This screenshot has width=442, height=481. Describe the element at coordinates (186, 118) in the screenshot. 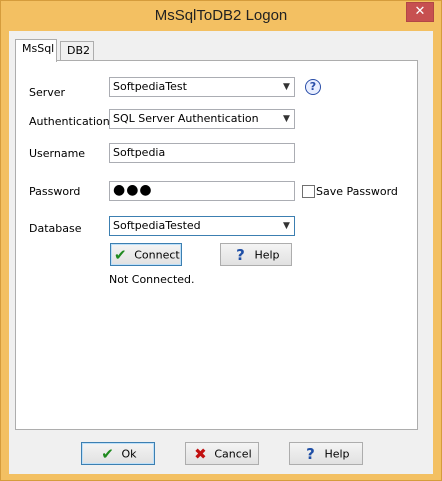

I see `authentication-value: SQL Server Authentication` at that location.